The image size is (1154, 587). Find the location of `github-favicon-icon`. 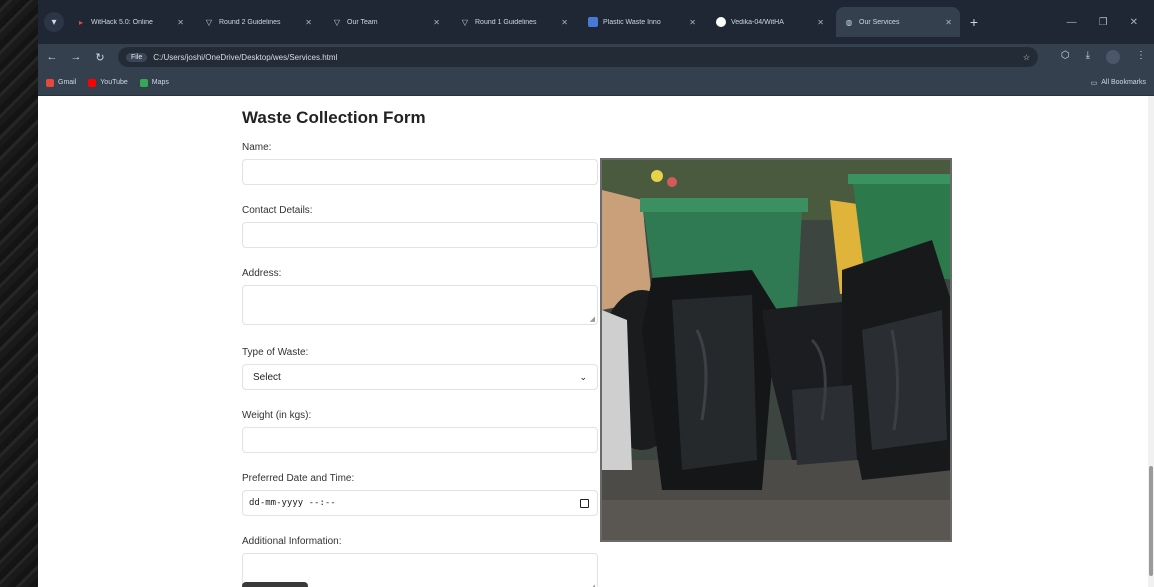

github-favicon-icon is located at coordinates (721, 22).